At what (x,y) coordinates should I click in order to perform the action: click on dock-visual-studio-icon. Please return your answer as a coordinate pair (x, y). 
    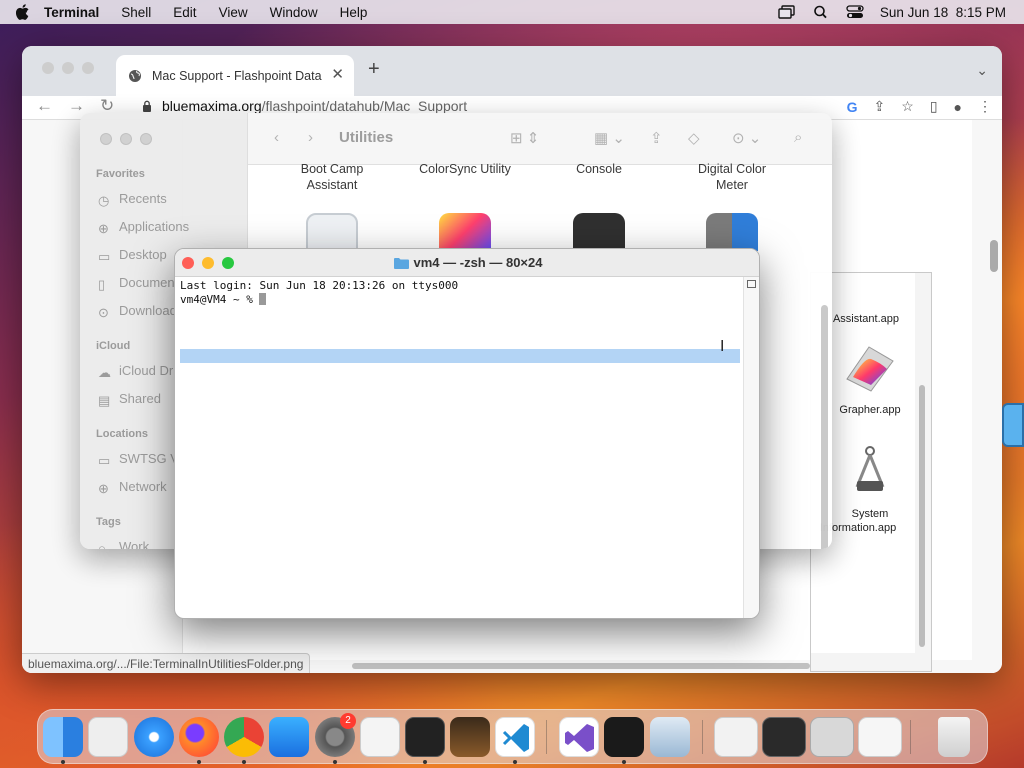
    Looking at the image, I should click on (579, 737).